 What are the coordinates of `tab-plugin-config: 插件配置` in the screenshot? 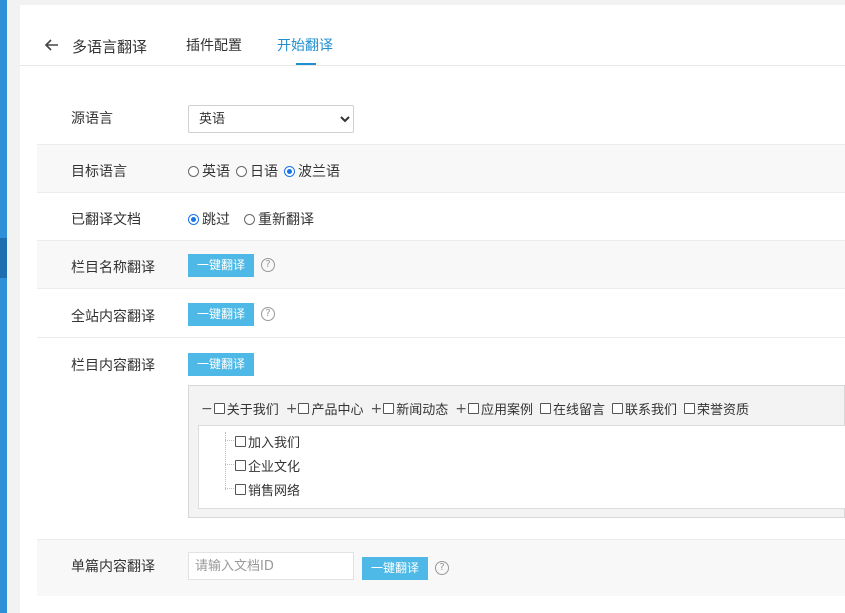 It's located at (214, 45).